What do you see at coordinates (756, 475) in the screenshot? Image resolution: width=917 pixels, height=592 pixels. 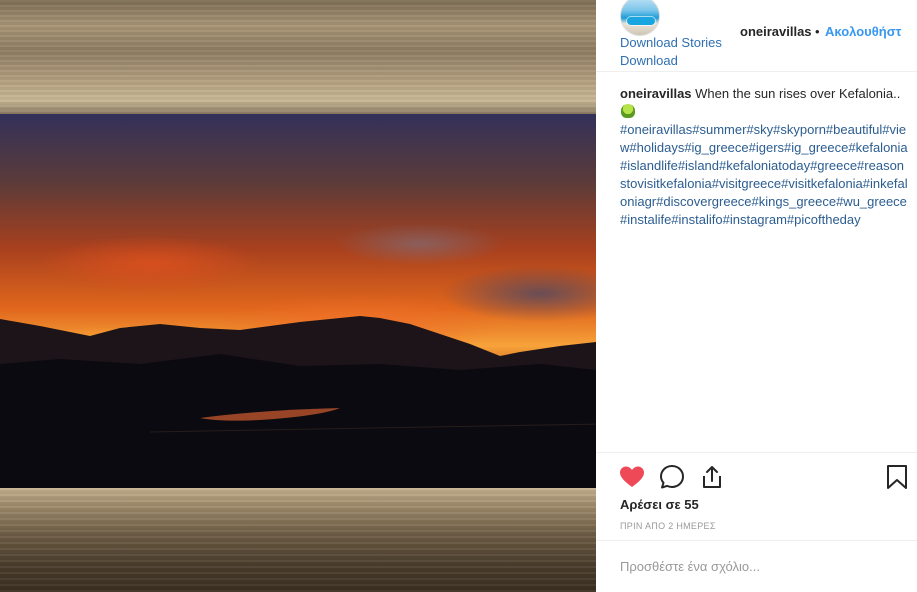 I see `post-actions` at bounding box center [756, 475].